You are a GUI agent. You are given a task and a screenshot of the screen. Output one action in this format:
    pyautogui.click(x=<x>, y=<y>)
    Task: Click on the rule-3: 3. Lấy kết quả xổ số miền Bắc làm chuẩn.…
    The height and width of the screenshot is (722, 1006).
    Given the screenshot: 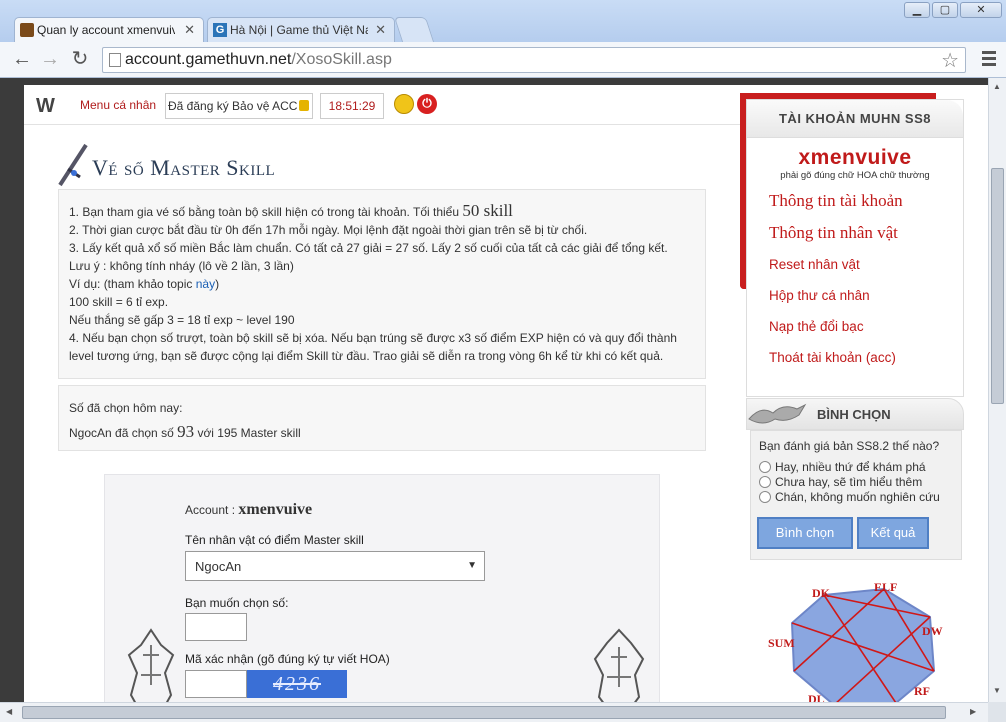 What is the action you would take?
    pyautogui.click(x=368, y=248)
    